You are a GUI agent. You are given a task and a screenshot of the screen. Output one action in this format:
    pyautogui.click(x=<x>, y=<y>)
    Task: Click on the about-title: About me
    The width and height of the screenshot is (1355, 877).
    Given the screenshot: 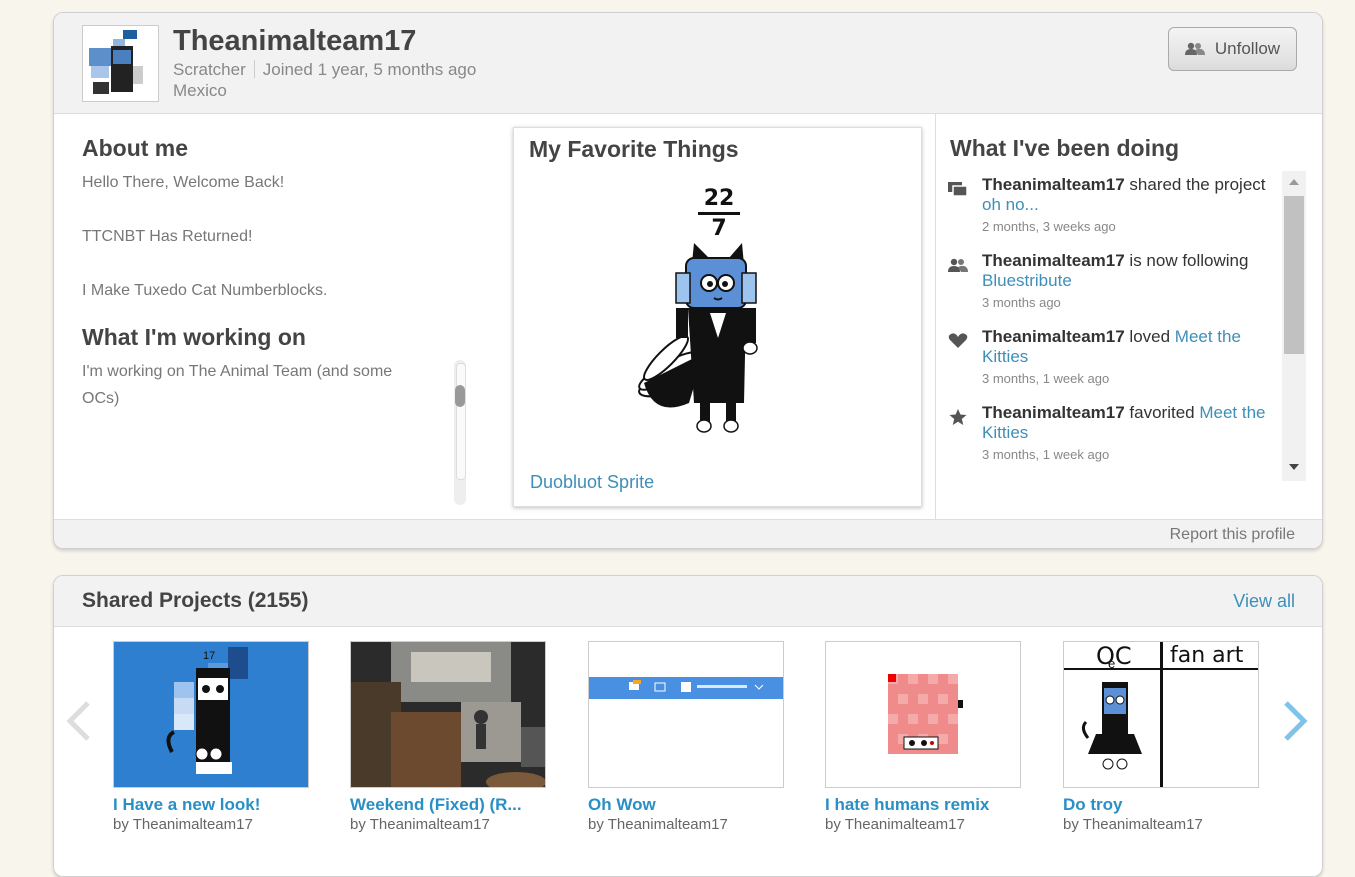 What is the action you would take?
    pyautogui.click(x=135, y=148)
    